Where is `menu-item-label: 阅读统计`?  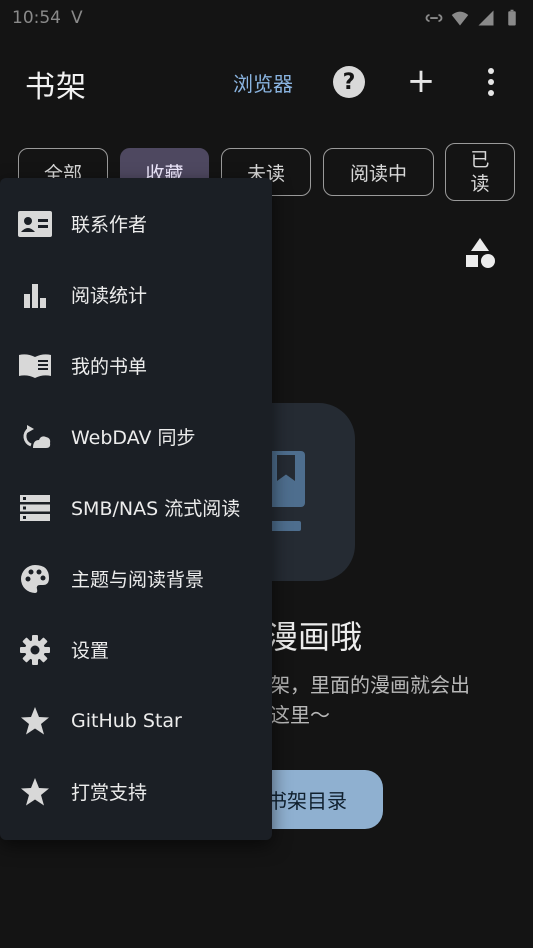 menu-item-label: 阅读统计 is located at coordinates (109, 296).